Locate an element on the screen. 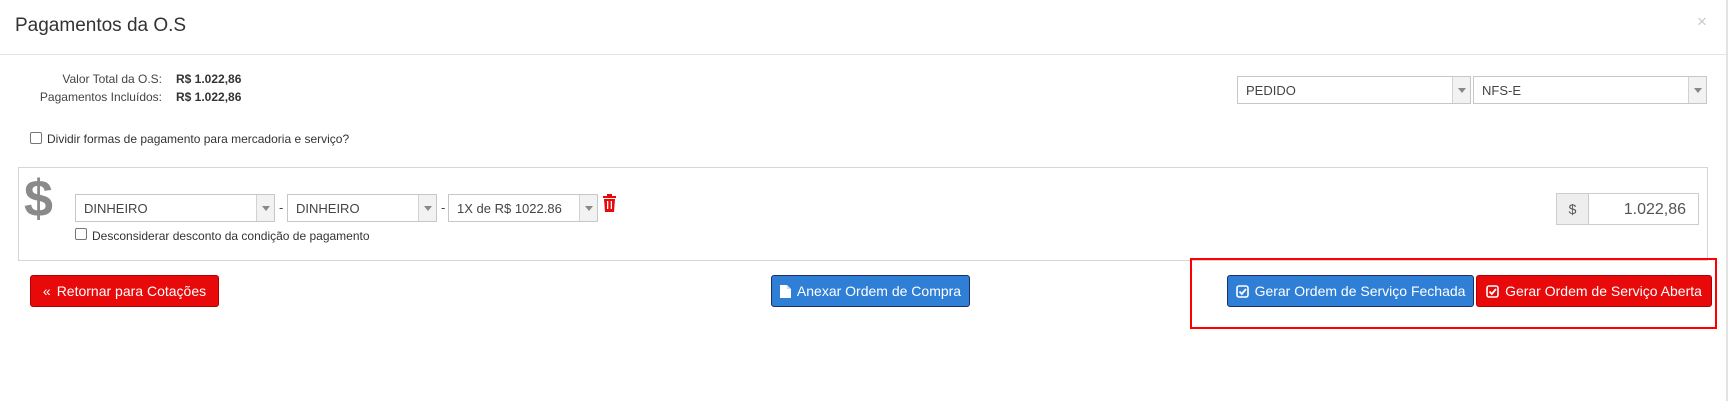  forma-select: DINHEIRO is located at coordinates (175, 208).